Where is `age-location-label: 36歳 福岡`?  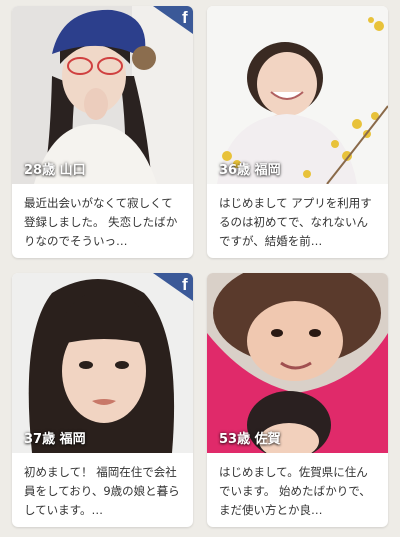 age-location-label: 36歳 福岡 is located at coordinates (250, 170).